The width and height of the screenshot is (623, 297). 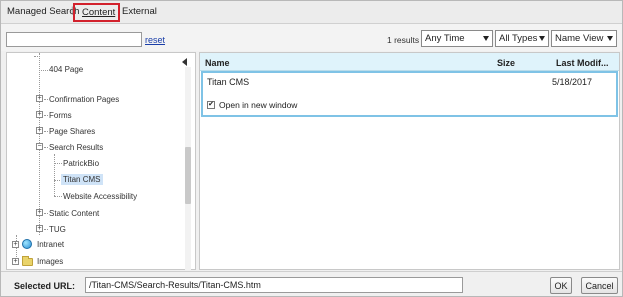 I want to click on selected-url-label: Selected URL:, so click(x=45, y=286).